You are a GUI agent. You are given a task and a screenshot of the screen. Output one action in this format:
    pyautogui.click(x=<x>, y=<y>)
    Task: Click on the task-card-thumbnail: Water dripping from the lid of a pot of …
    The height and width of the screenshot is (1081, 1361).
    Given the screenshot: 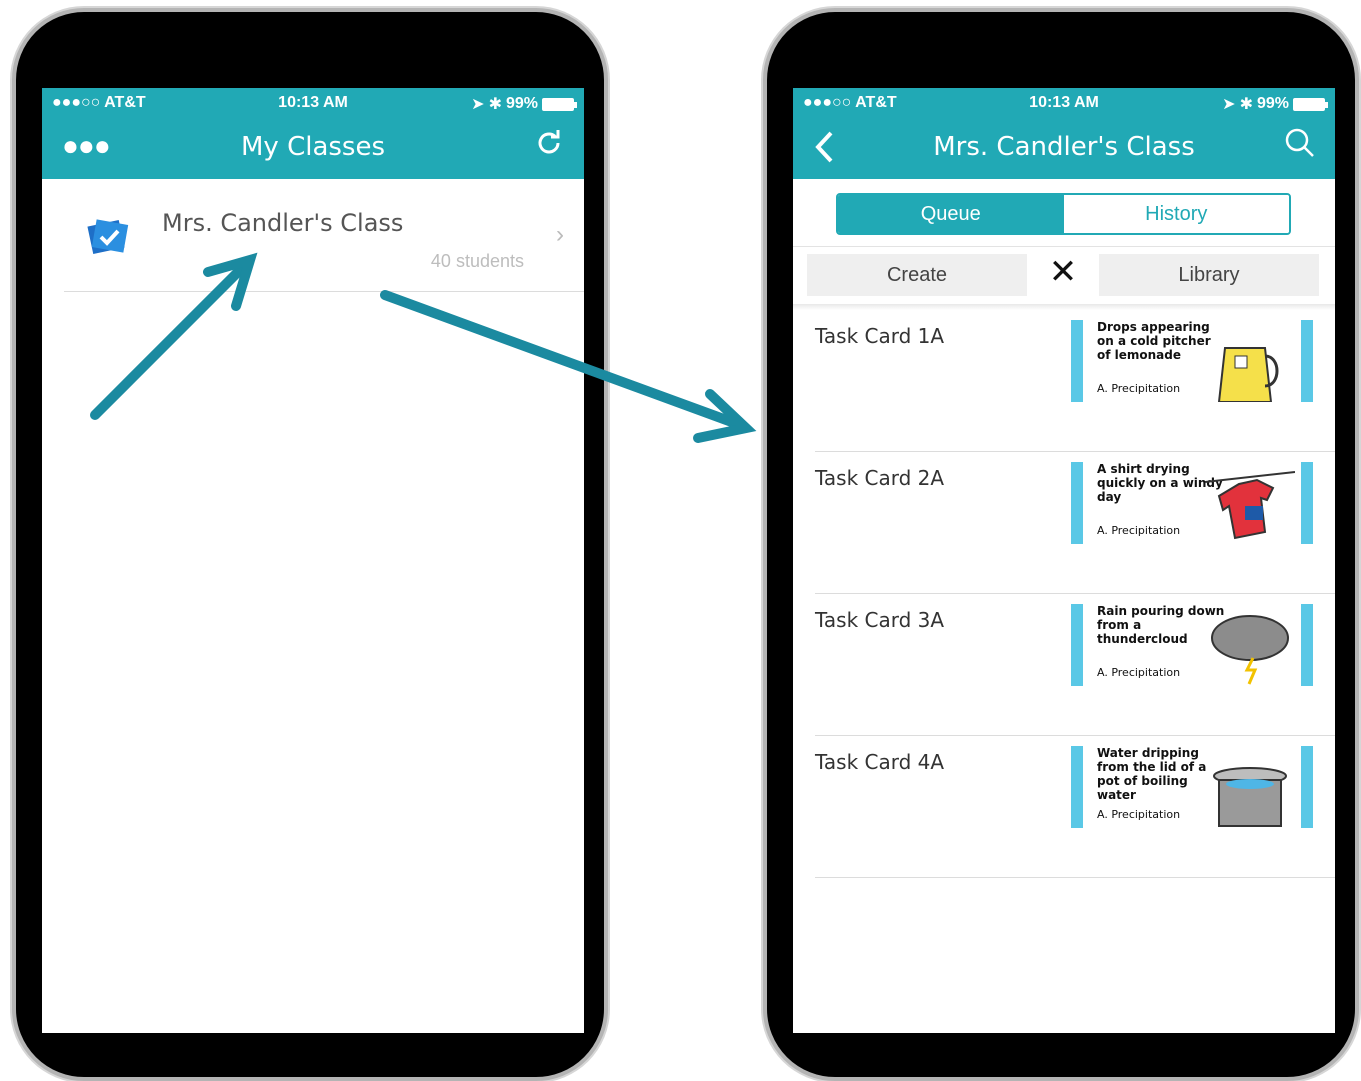 What is the action you would take?
    pyautogui.click(x=1192, y=787)
    